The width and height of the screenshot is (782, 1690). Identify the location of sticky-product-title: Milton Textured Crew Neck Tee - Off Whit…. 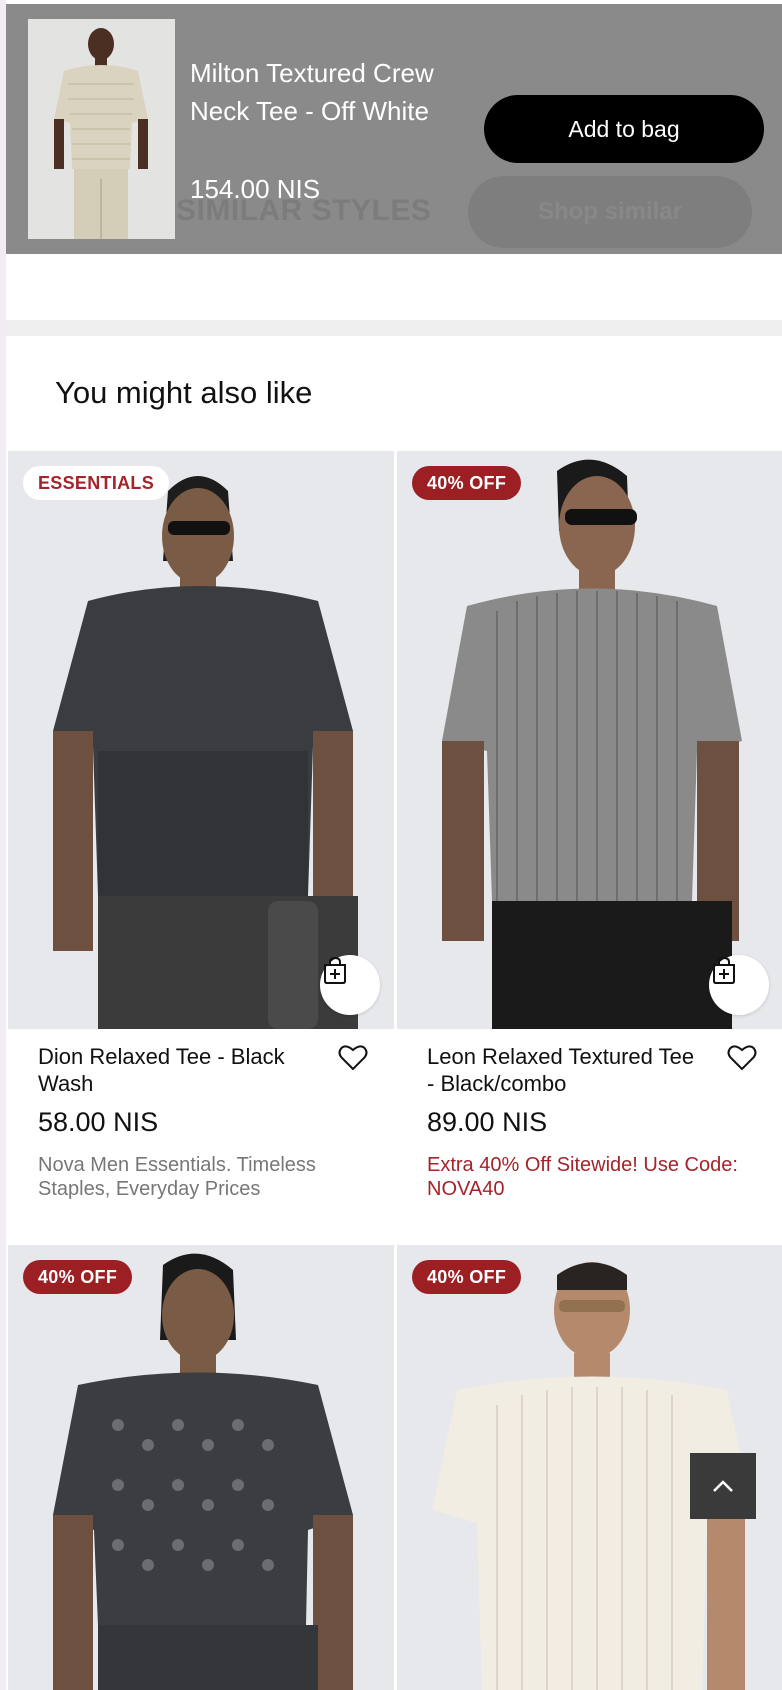
(335, 92).